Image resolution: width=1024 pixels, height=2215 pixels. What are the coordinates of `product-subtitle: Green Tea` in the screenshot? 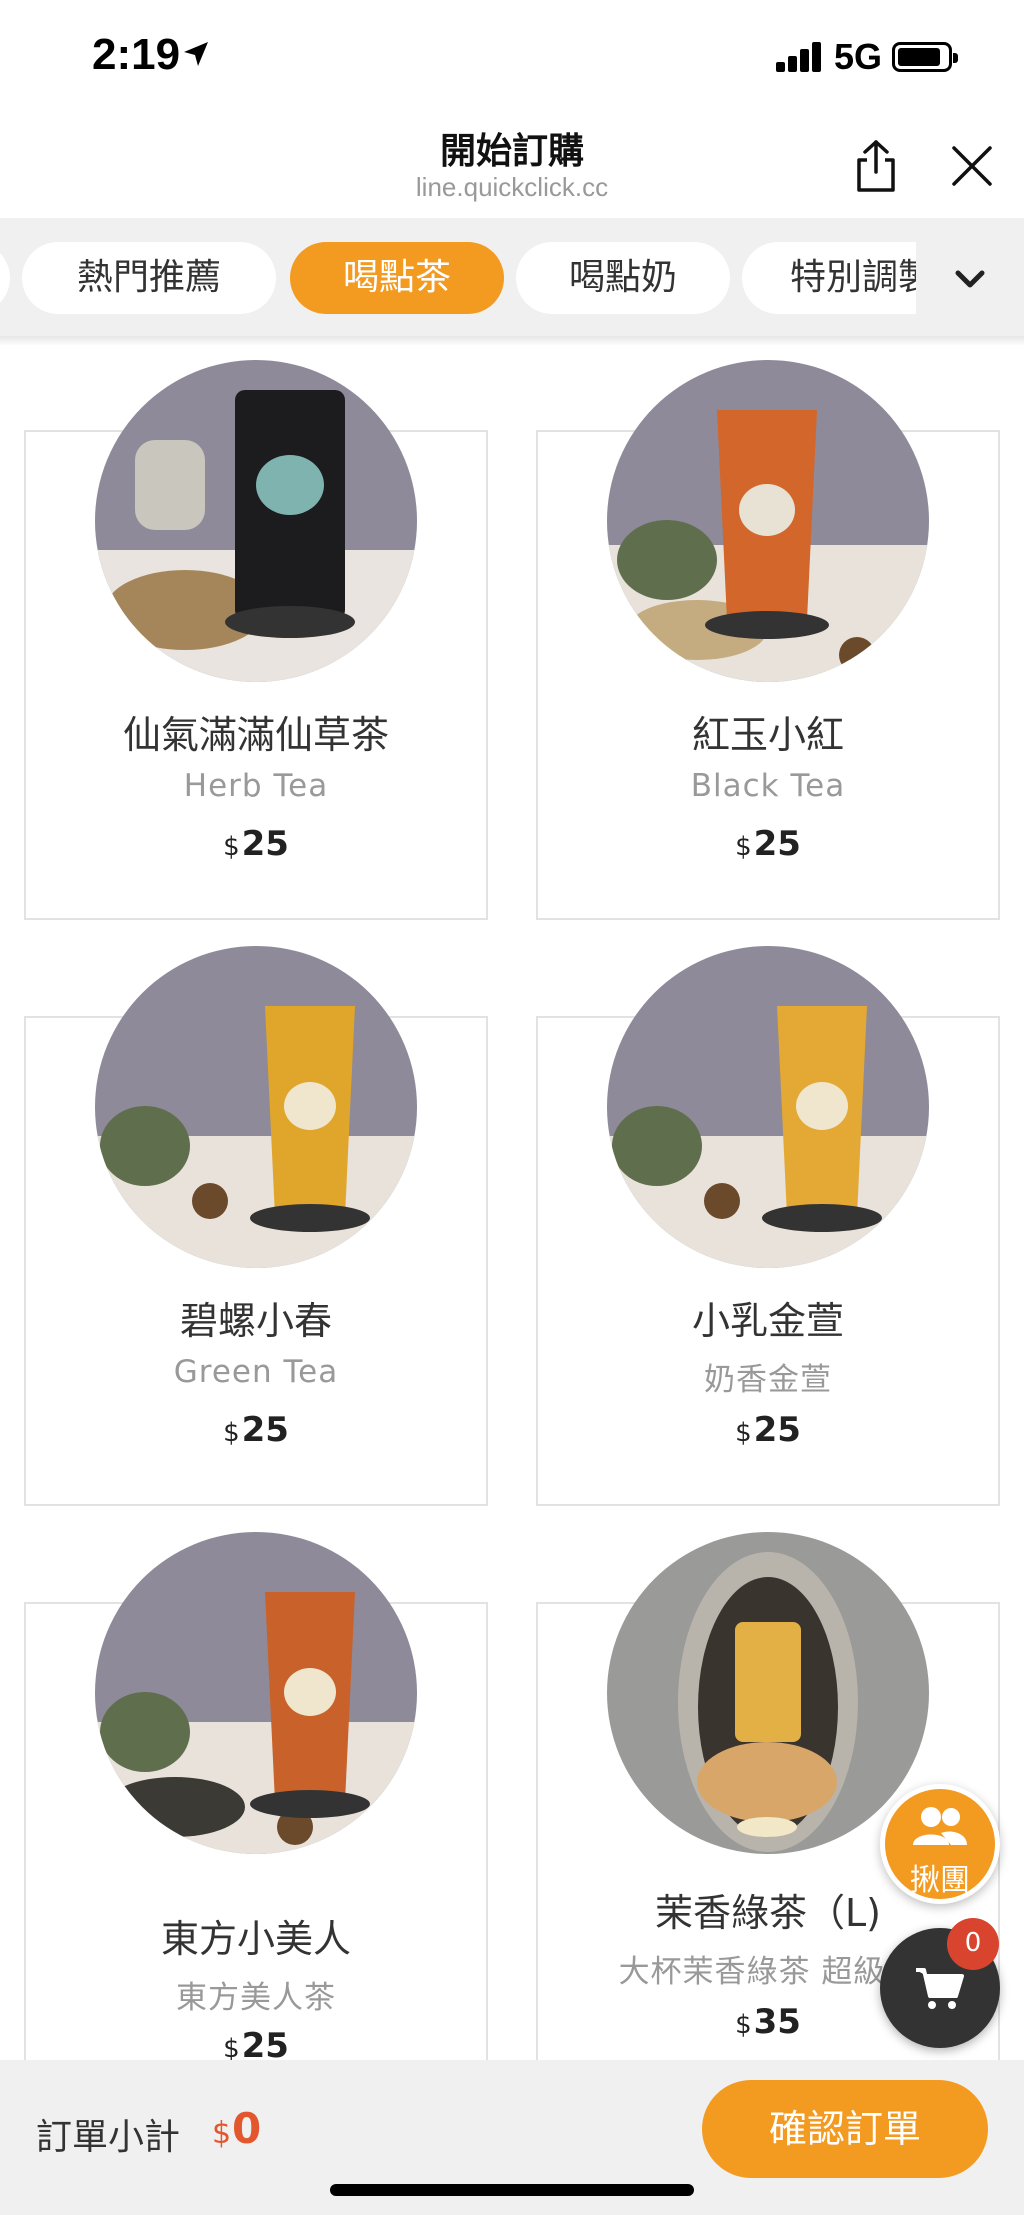 It's located at (256, 1372).